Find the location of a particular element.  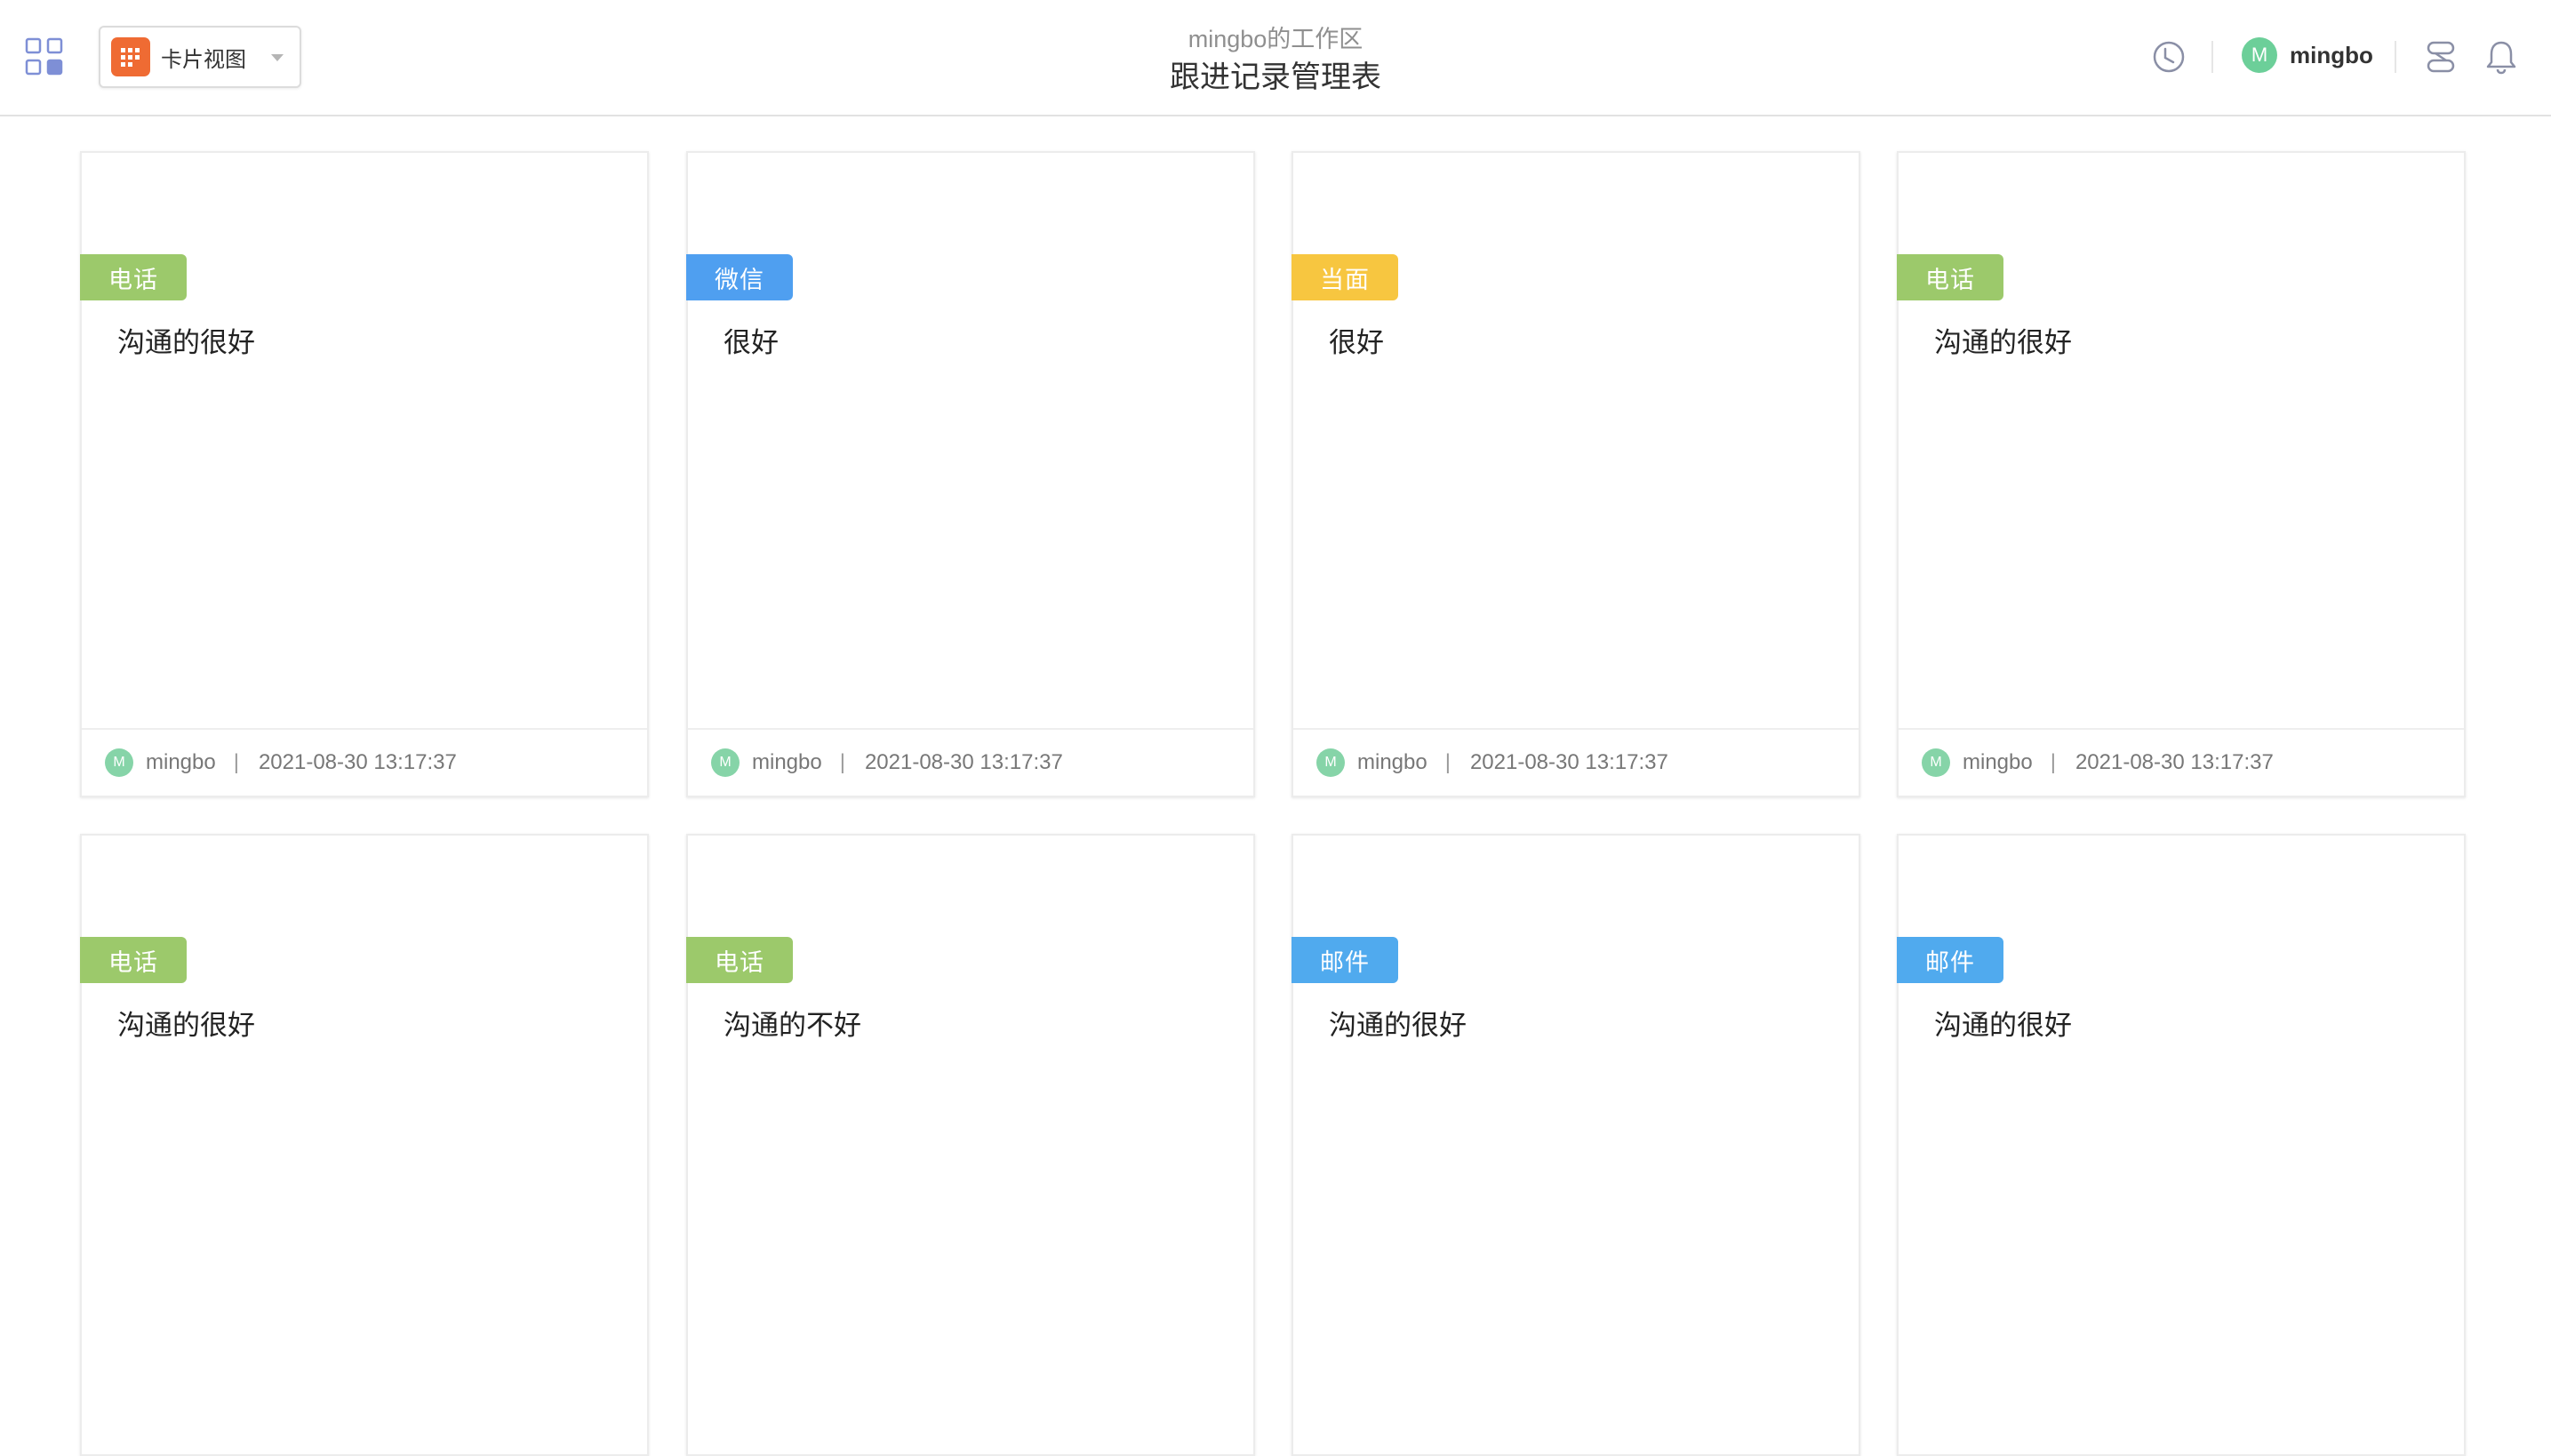

method-tag: 当面 is located at coordinates (1344, 277).